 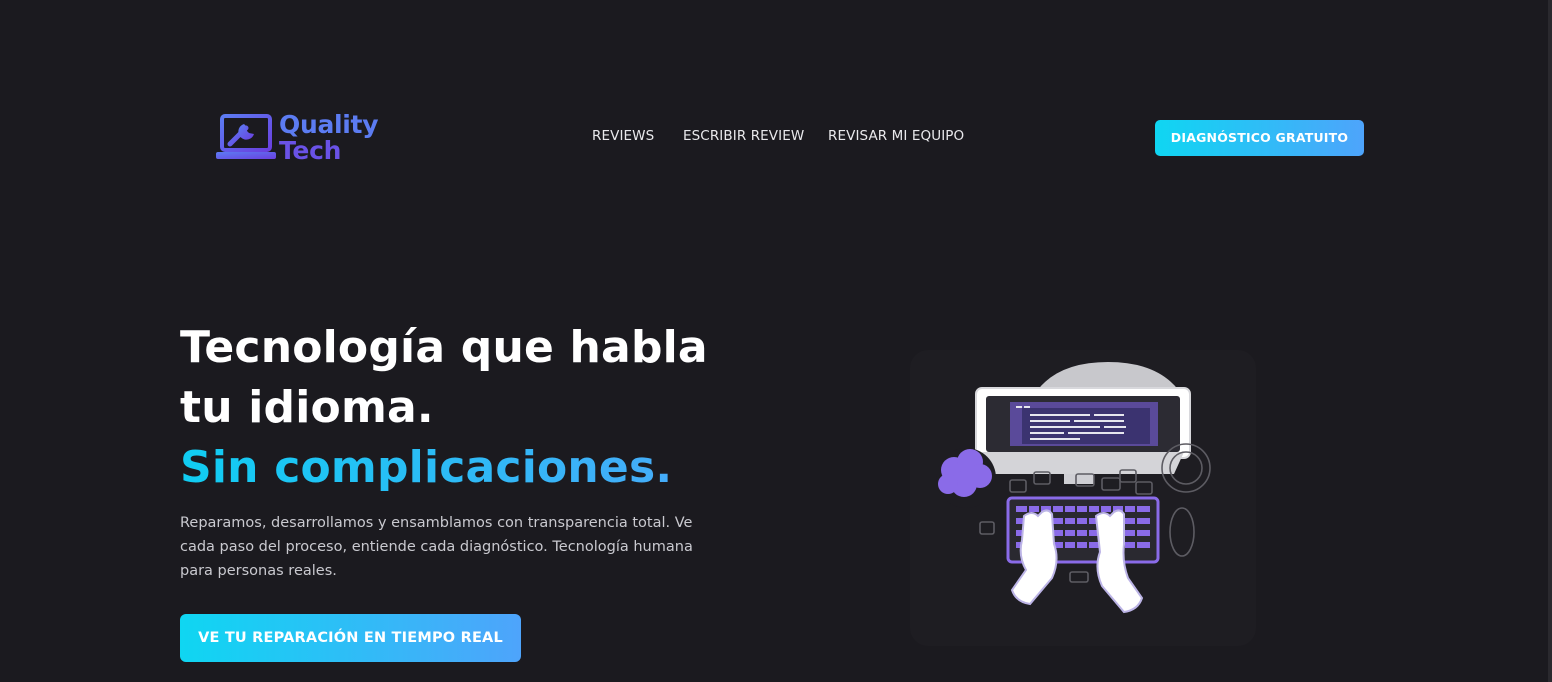 What do you see at coordinates (350, 638) in the screenshot?
I see `live-repair-button: VE TU REPARACIÓN EN TIEMPO REAL` at bounding box center [350, 638].